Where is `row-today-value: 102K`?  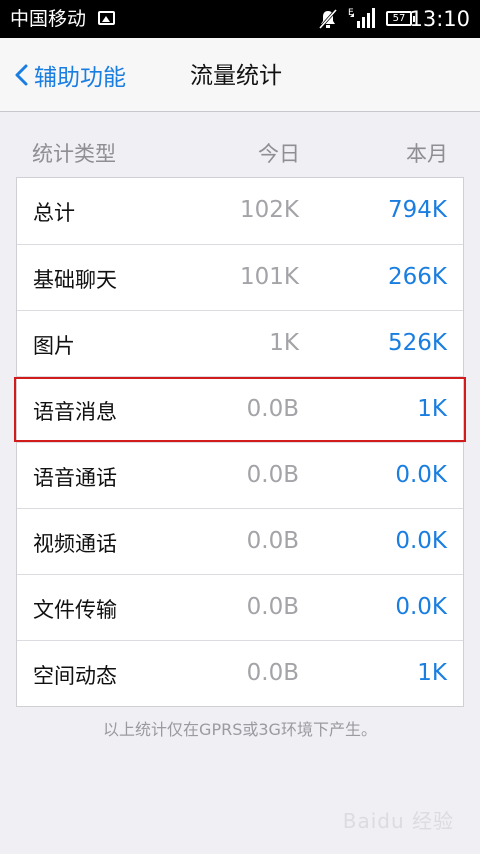
row-today-value: 102K is located at coordinates (269, 210).